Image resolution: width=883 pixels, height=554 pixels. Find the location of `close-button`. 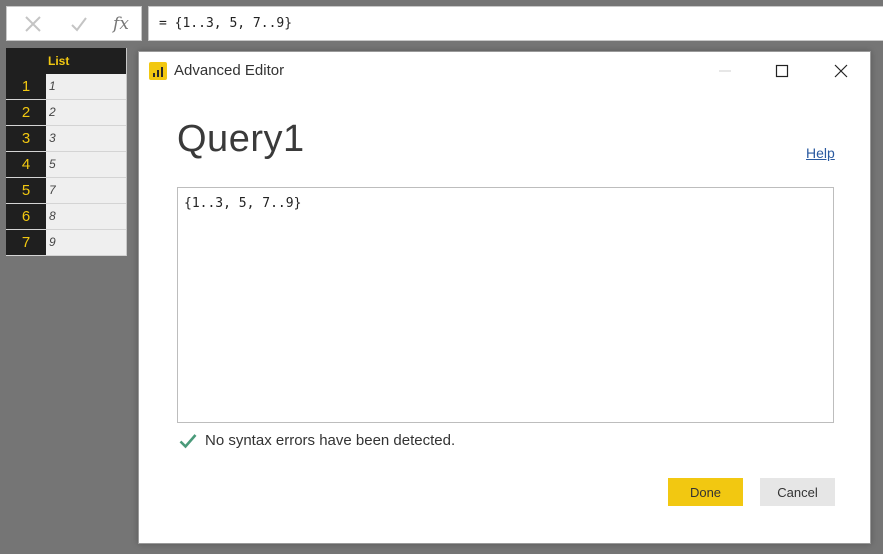

close-button is located at coordinates (841, 71).